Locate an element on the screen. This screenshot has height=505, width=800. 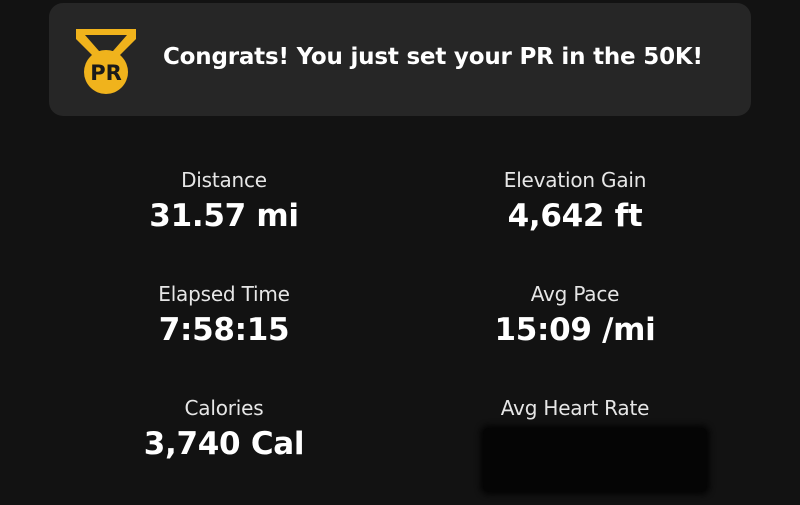
stat-label: Elapsed Time is located at coordinates (224, 294).